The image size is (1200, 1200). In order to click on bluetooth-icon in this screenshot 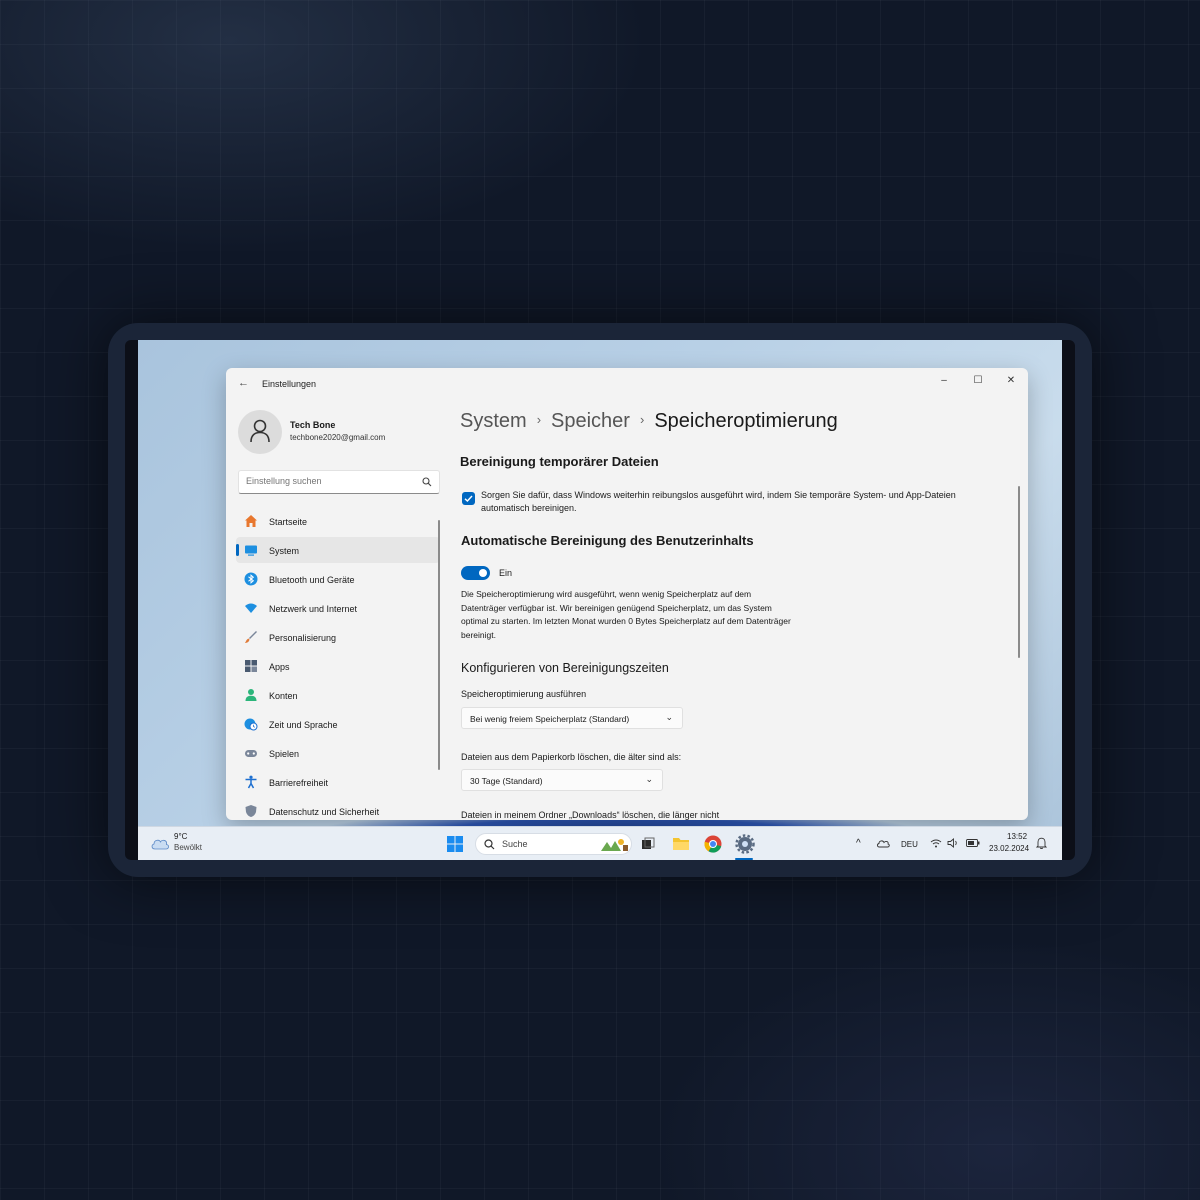, I will do `click(251, 579)`.